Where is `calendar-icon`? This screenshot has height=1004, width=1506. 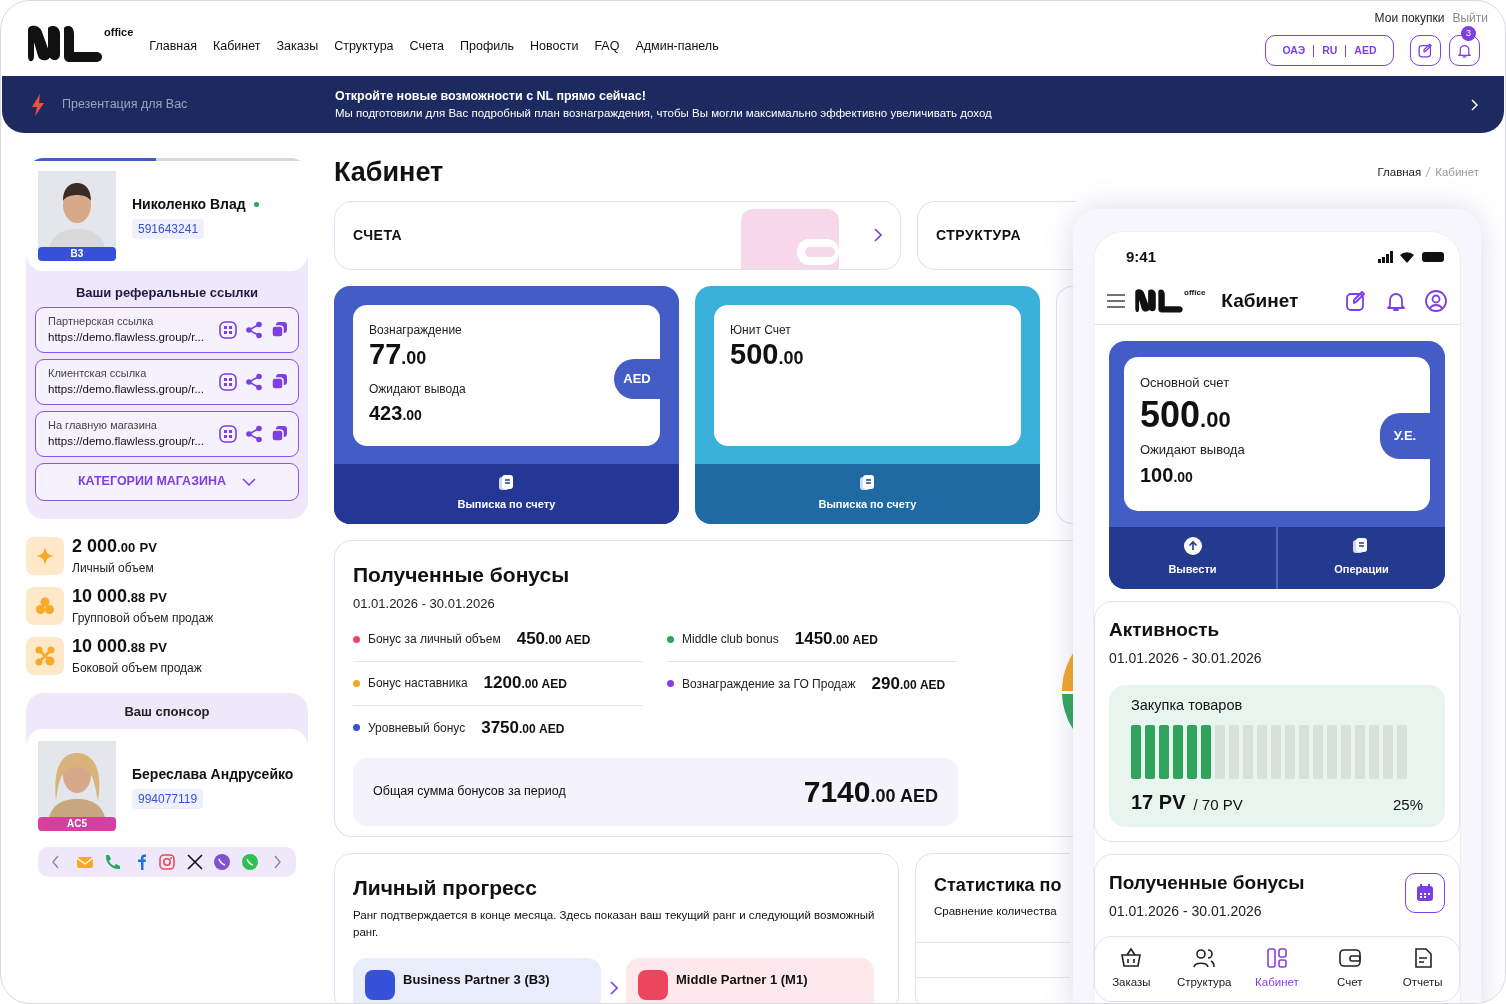 calendar-icon is located at coordinates (1425, 892).